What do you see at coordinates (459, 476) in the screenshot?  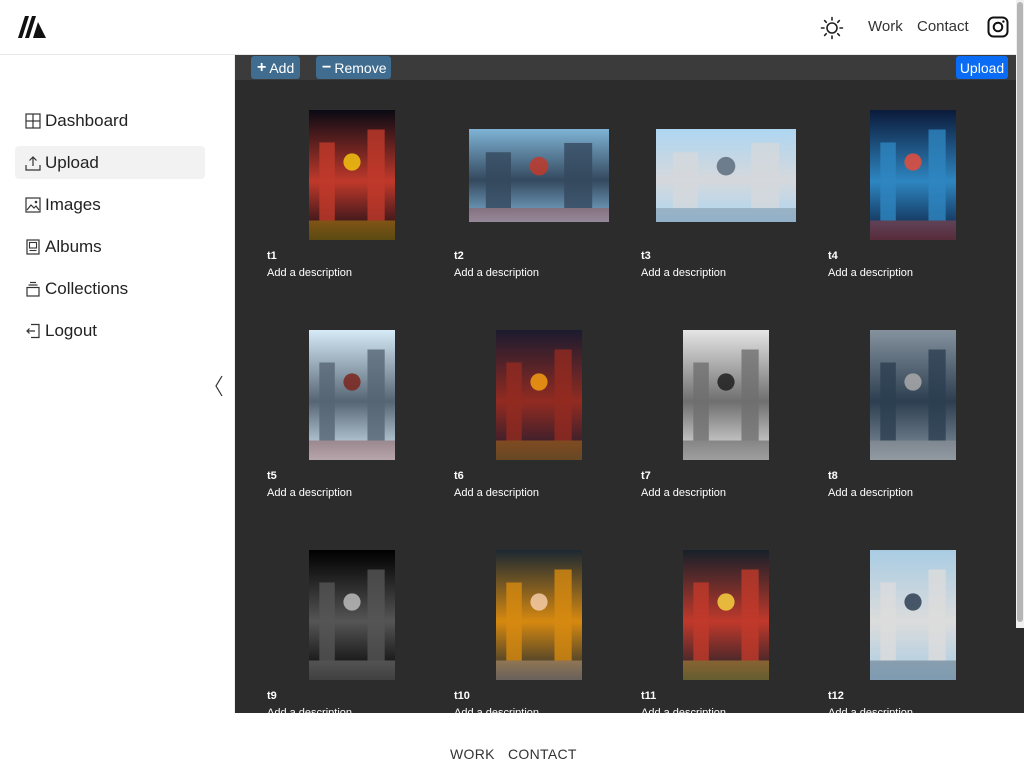 I see `image-title: t6` at bounding box center [459, 476].